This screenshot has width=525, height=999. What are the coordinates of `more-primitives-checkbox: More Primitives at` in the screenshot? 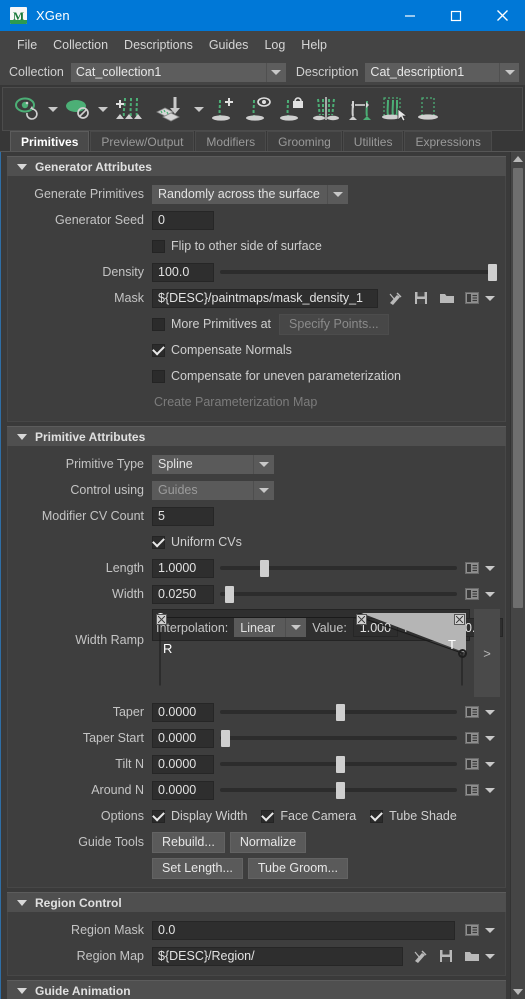 It's located at (211, 324).